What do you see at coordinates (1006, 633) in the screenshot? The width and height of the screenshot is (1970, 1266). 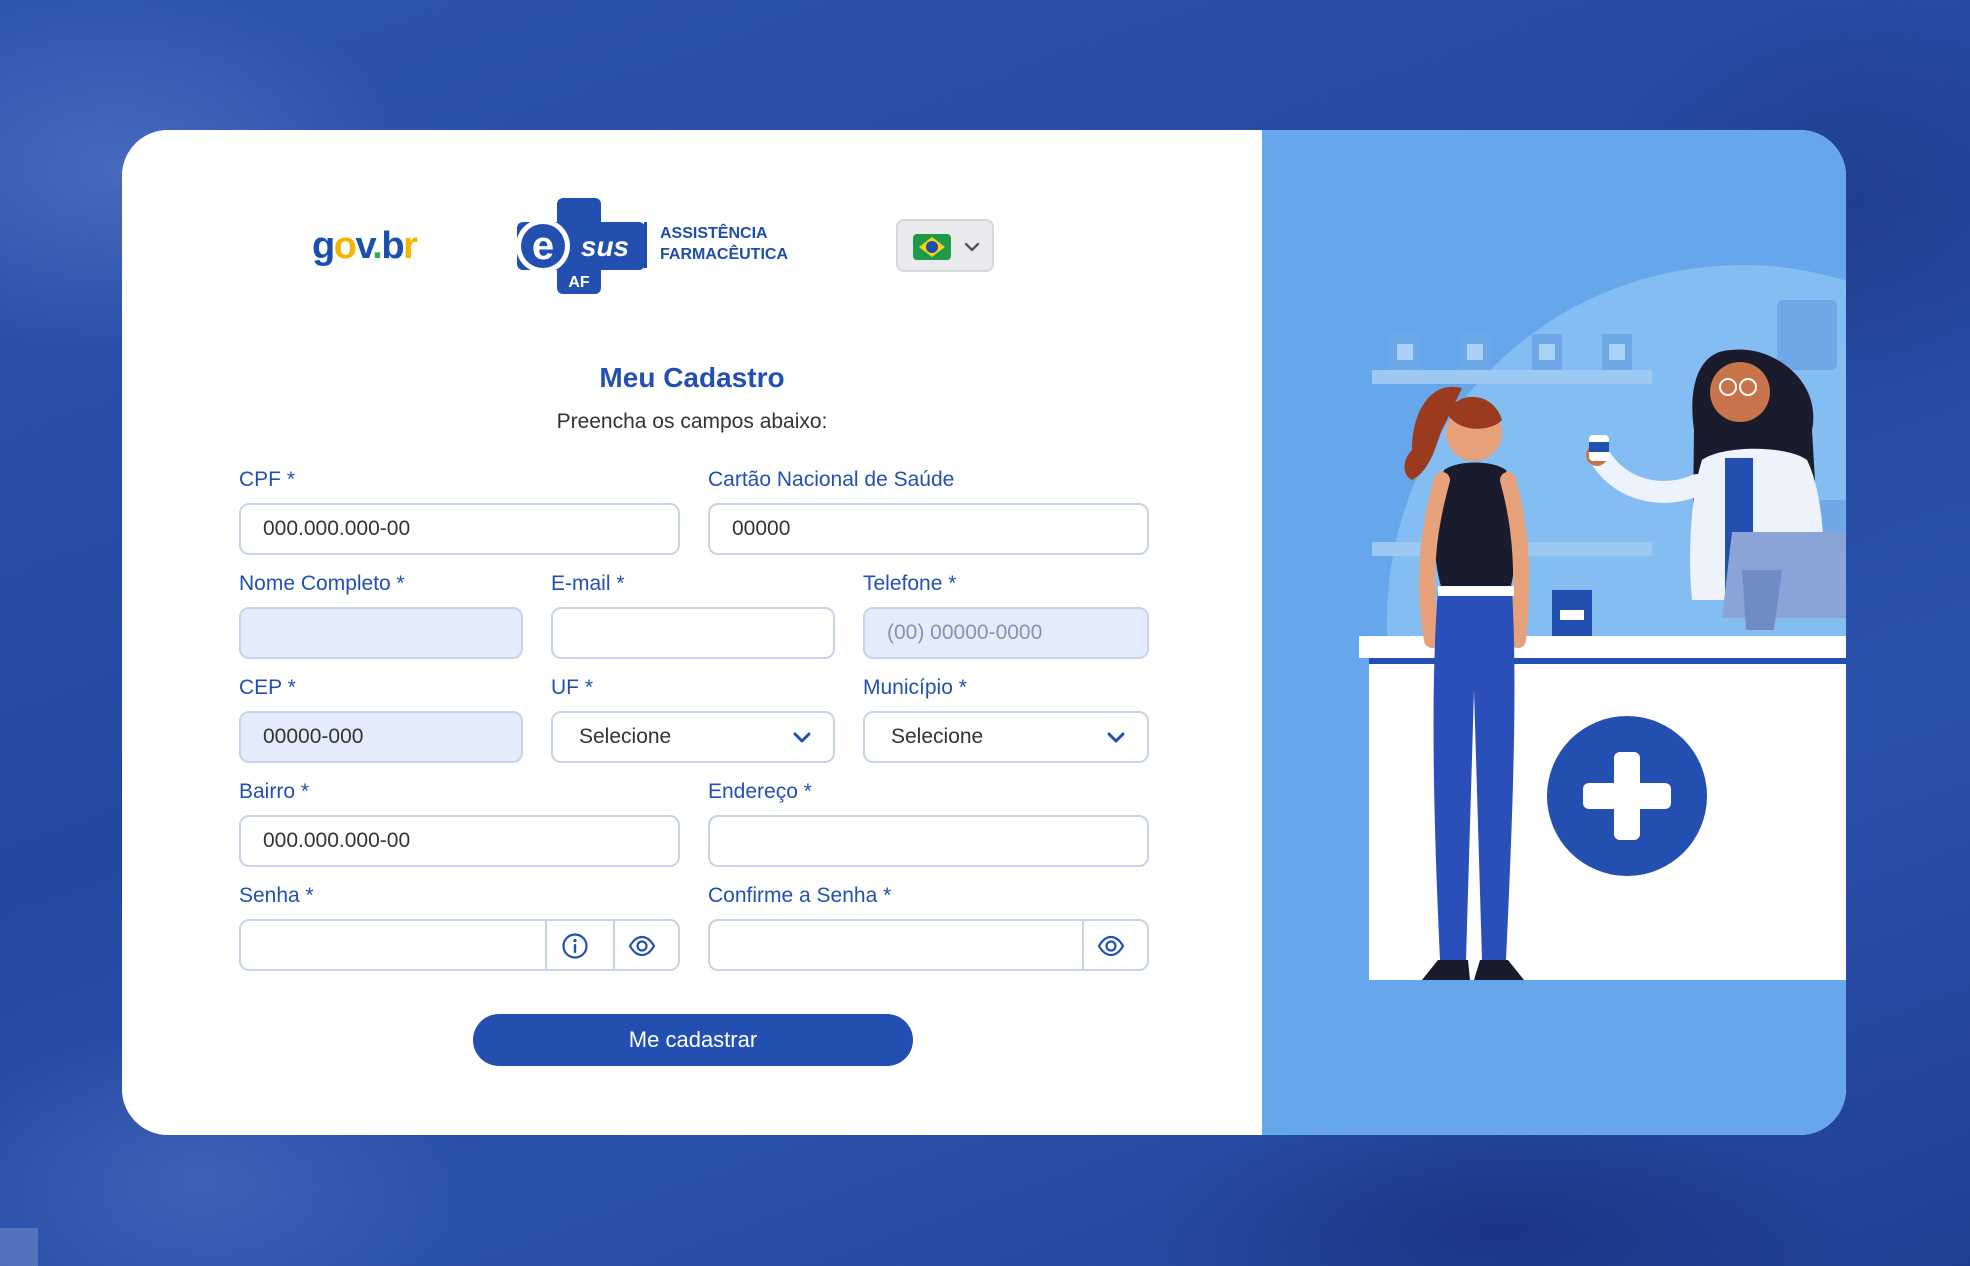 I see `telefone-field: (00) 00000-0000` at bounding box center [1006, 633].